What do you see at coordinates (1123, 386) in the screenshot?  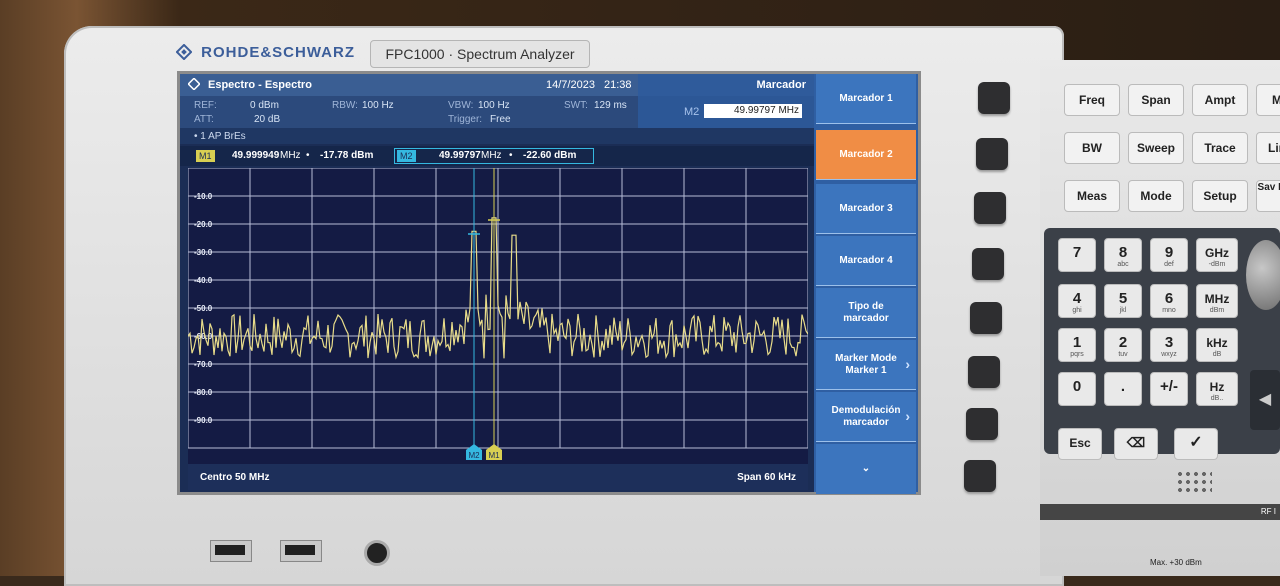 I see `digit-label: .` at bounding box center [1123, 386].